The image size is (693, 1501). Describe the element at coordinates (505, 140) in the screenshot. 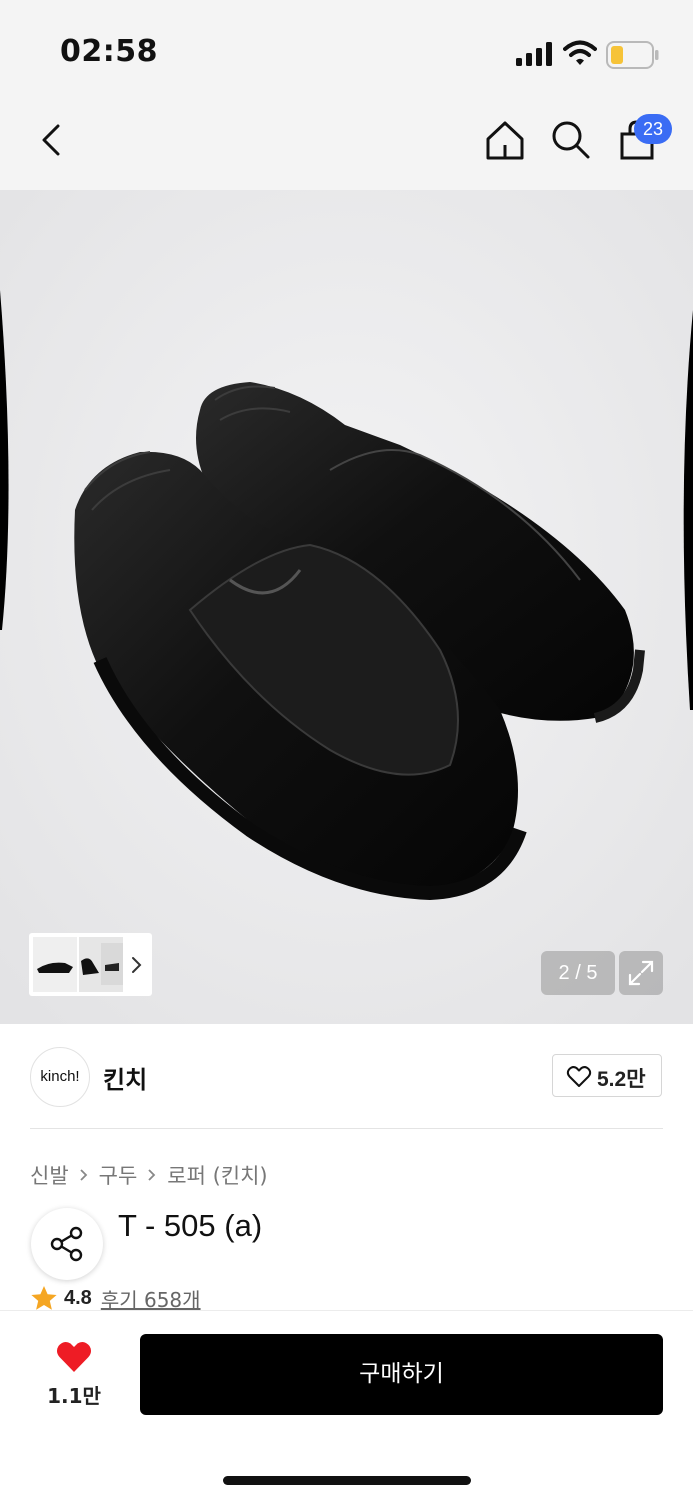

I see `home-button` at that location.